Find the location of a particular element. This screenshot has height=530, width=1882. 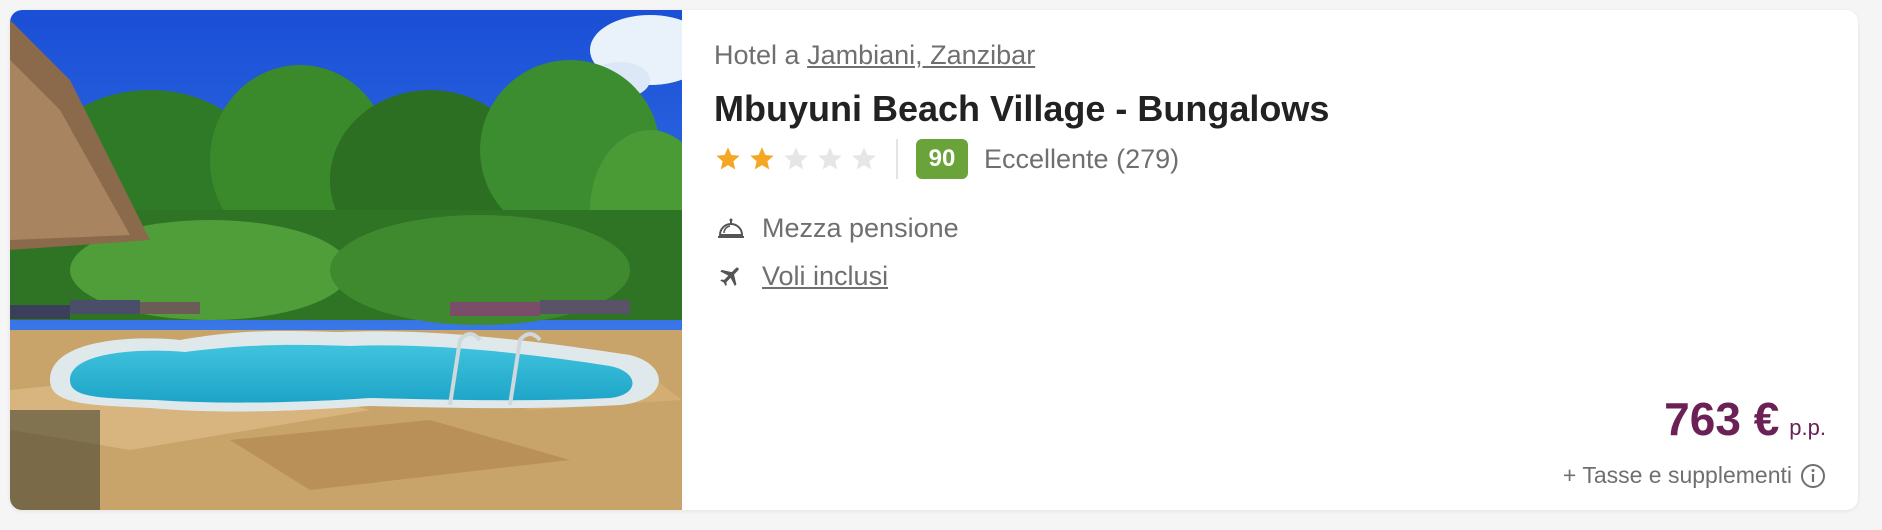

room-service-bell-icon is located at coordinates (731, 228).